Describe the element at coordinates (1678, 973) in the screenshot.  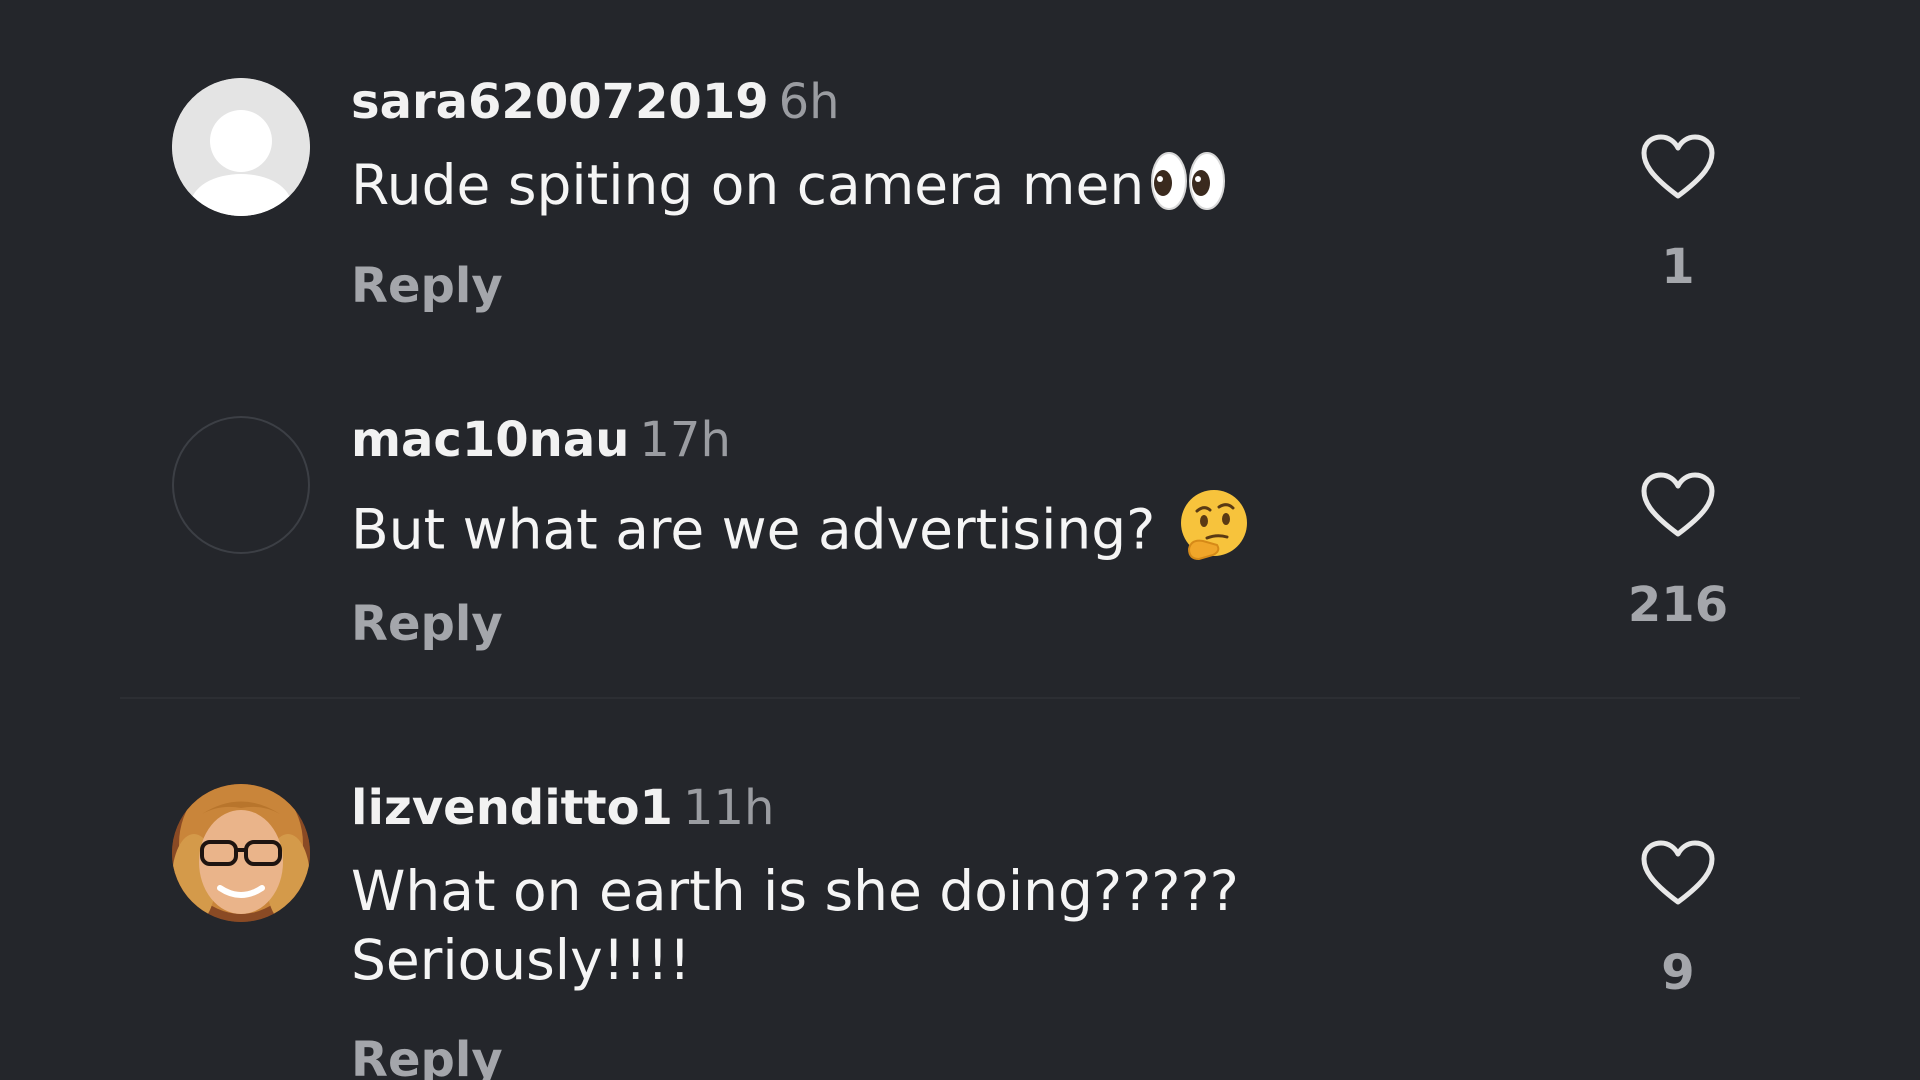
I see `like-count: 9` at that location.